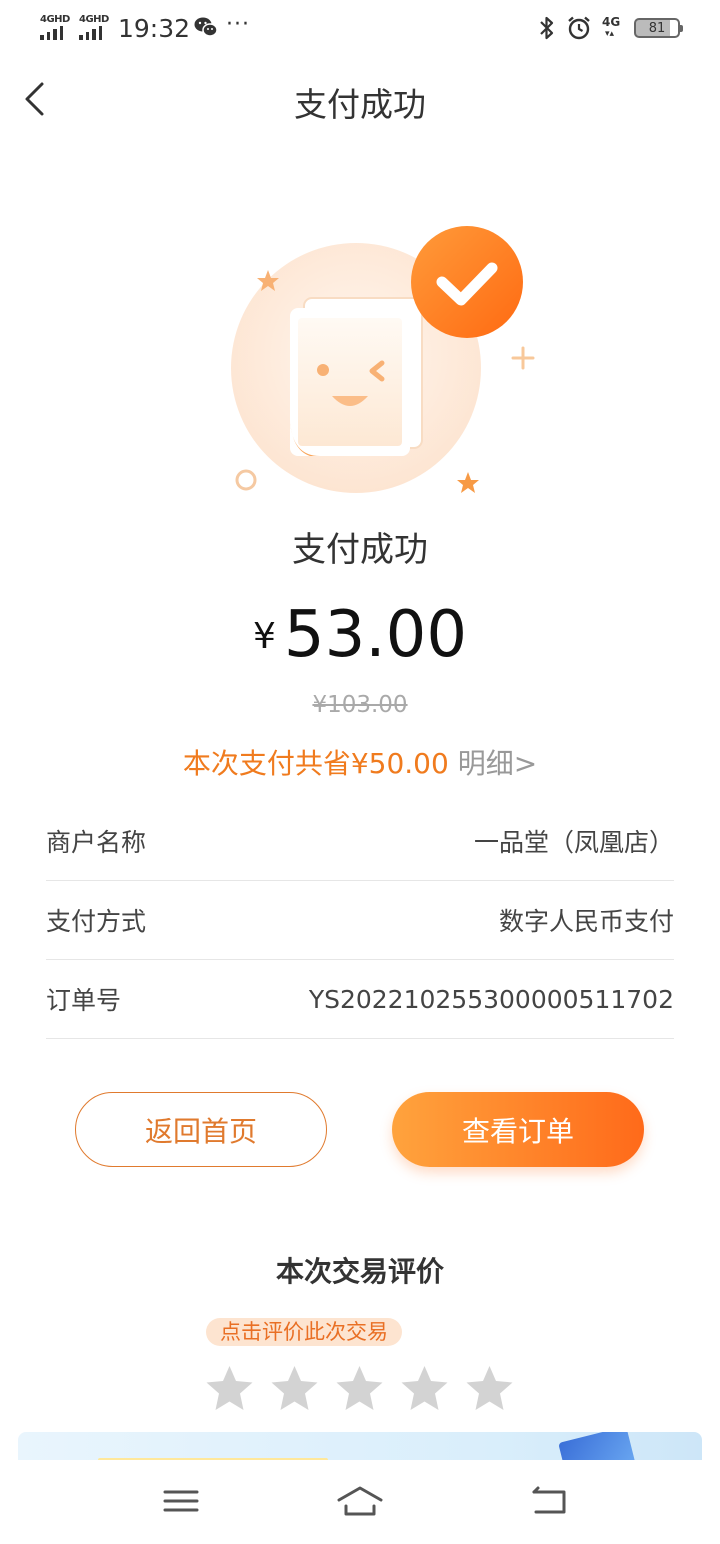 The width and height of the screenshot is (720, 1544). What do you see at coordinates (360, 705) in the screenshot?
I see `original-price: ¥103.00` at bounding box center [360, 705].